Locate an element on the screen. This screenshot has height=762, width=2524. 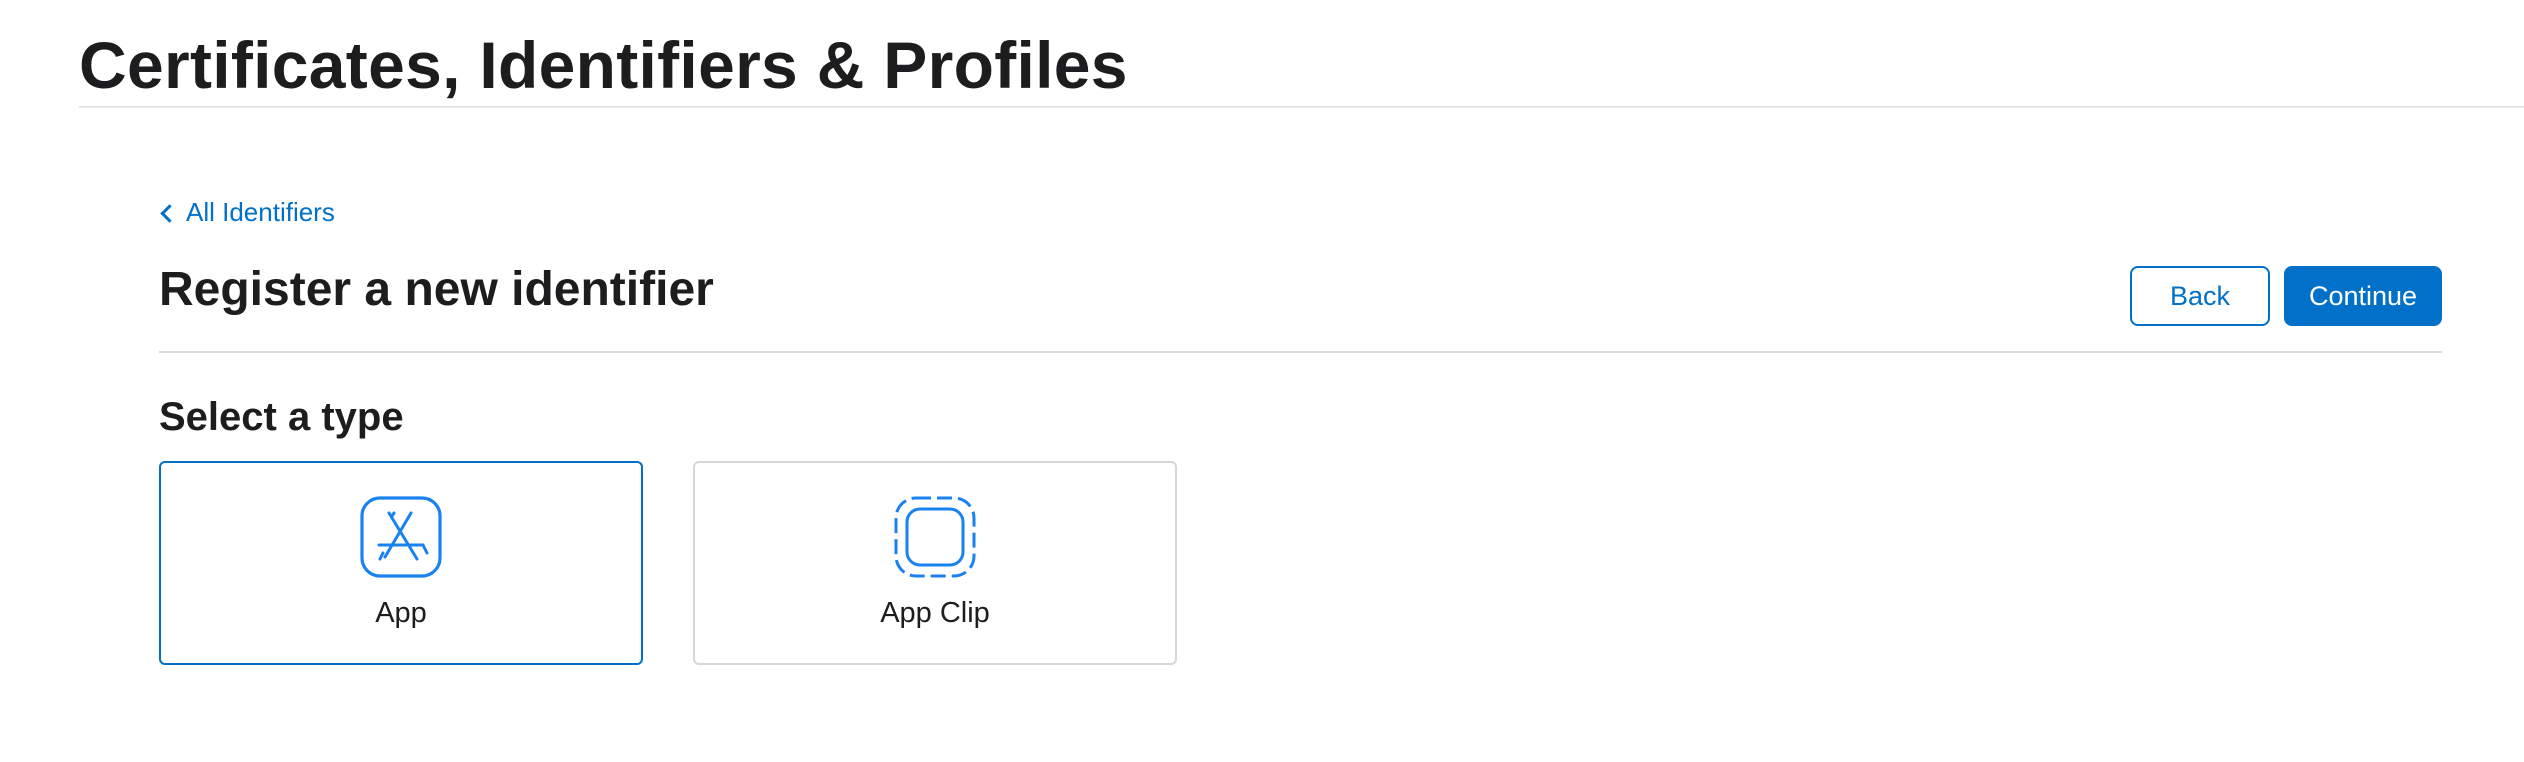
back-button: Back is located at coordinates (2200, 296).